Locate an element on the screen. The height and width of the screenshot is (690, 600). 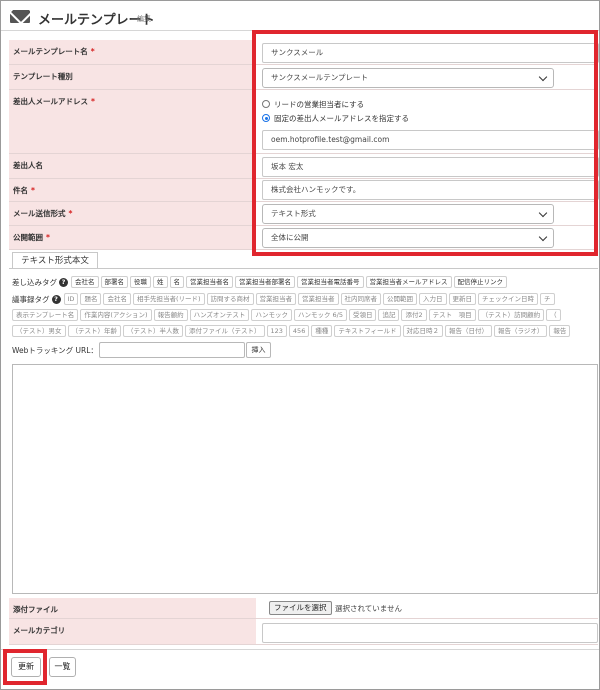
insert-button: 挿入 is located at coordinates (258, 350).